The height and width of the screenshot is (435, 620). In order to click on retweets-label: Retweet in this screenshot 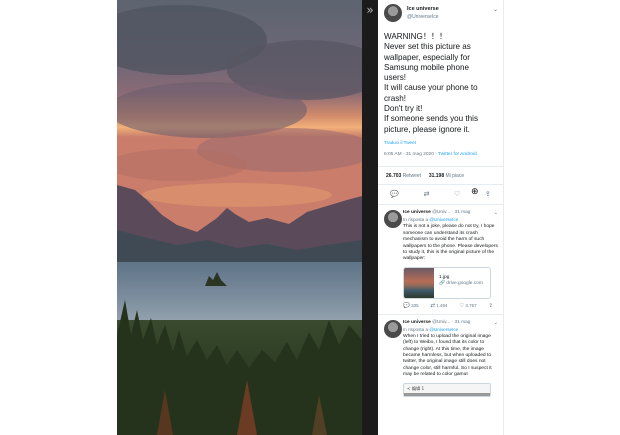, I will do `click(412, 176)`.